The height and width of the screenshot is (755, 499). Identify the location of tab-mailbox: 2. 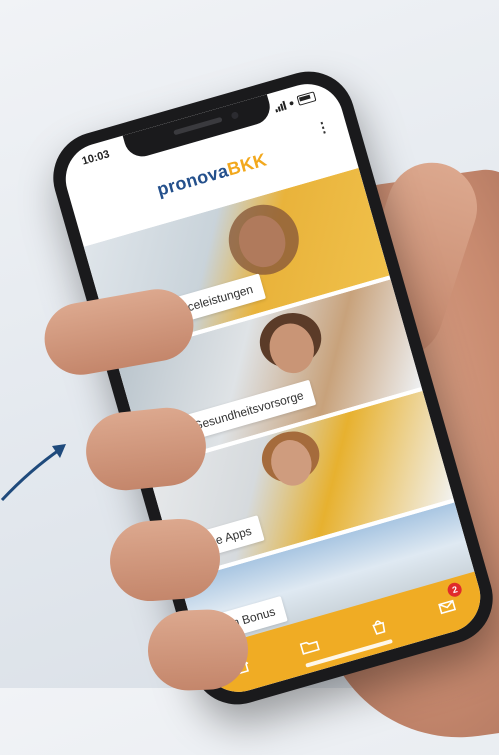
(447, 603).